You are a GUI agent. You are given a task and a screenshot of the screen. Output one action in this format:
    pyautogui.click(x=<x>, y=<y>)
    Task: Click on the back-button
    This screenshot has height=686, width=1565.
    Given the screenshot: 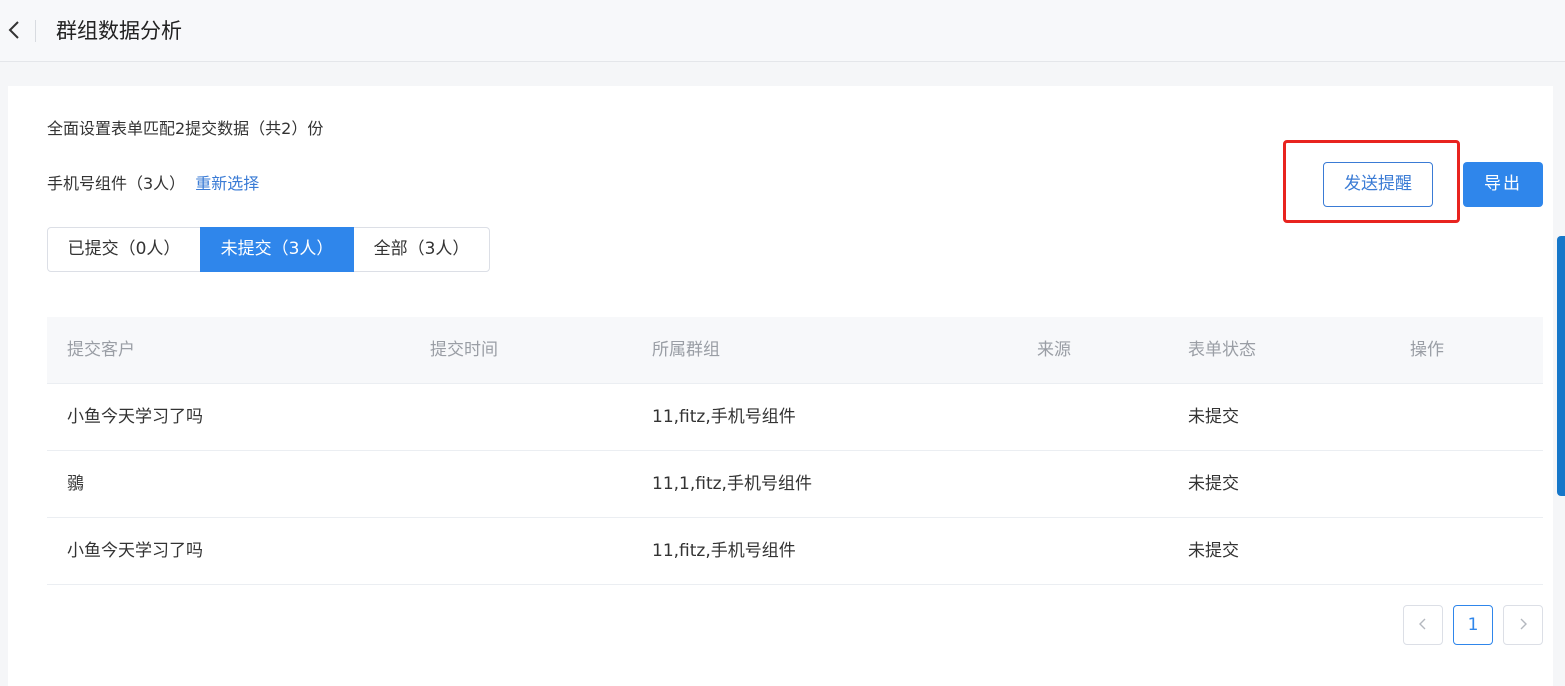 What is the action you would take?
    pyautogui.click(x=14, y=30)
    